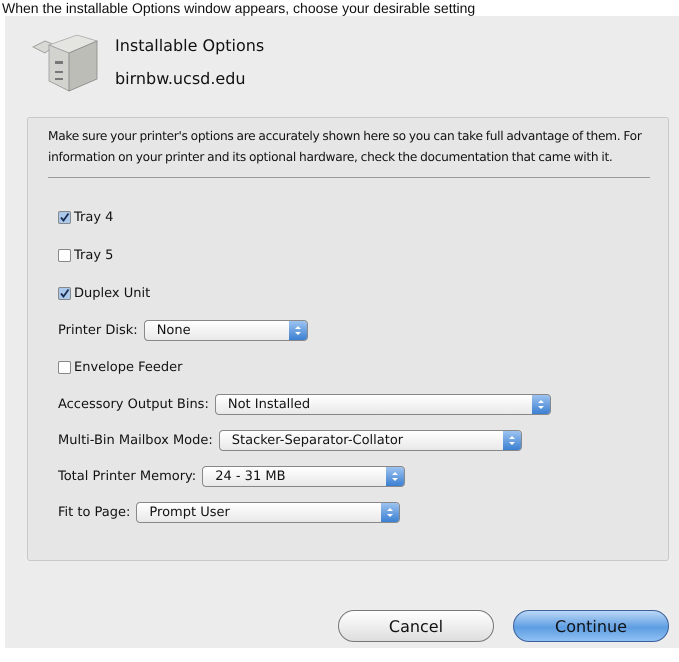  Describe the element at coordinates (382, 404) in the screenshot. I see `option-popup: Not Installed` at that location.